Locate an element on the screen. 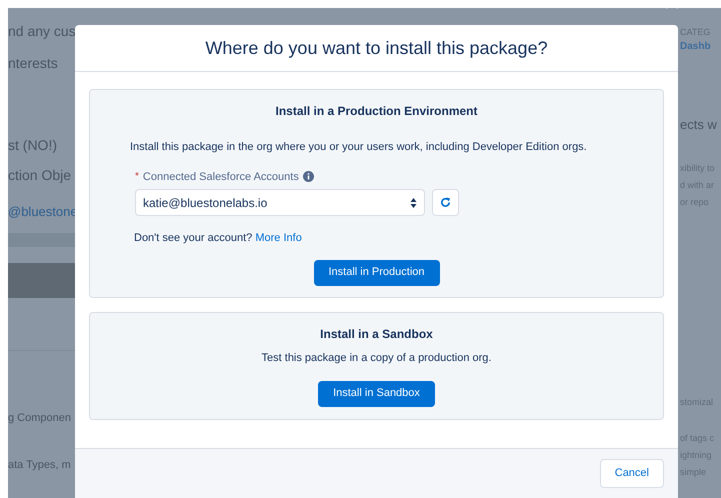 The height and width of the screenshot is (498, 721). background-text: ects w is located at coordinates (699, 125).